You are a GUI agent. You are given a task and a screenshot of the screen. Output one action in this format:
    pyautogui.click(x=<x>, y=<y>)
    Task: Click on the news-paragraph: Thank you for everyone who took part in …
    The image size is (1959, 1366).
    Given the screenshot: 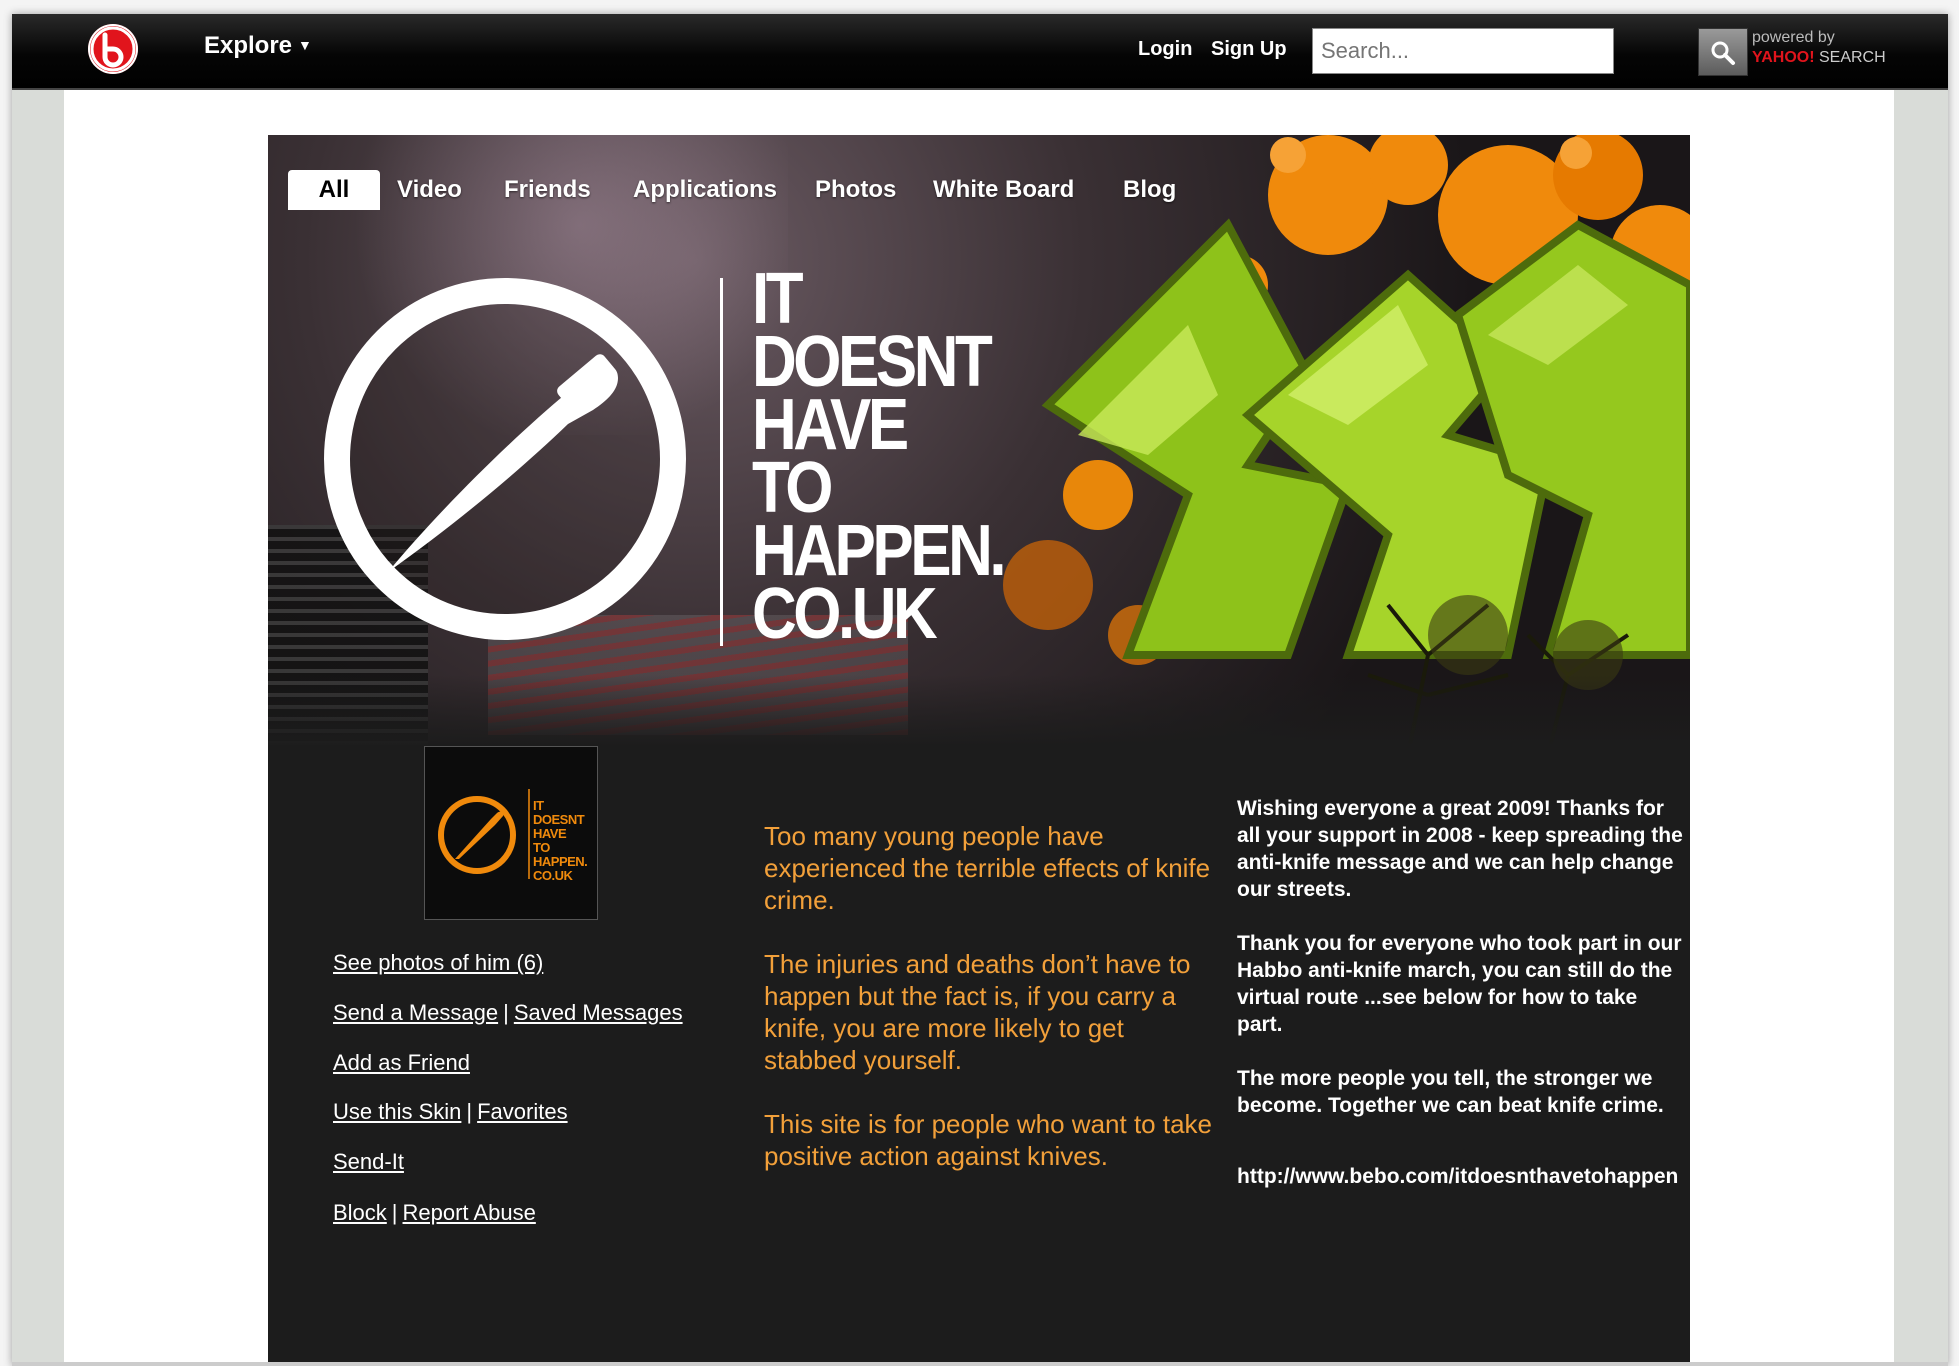 What is the action you would take?
    pyautogui.click(x=1459, y=984)
    